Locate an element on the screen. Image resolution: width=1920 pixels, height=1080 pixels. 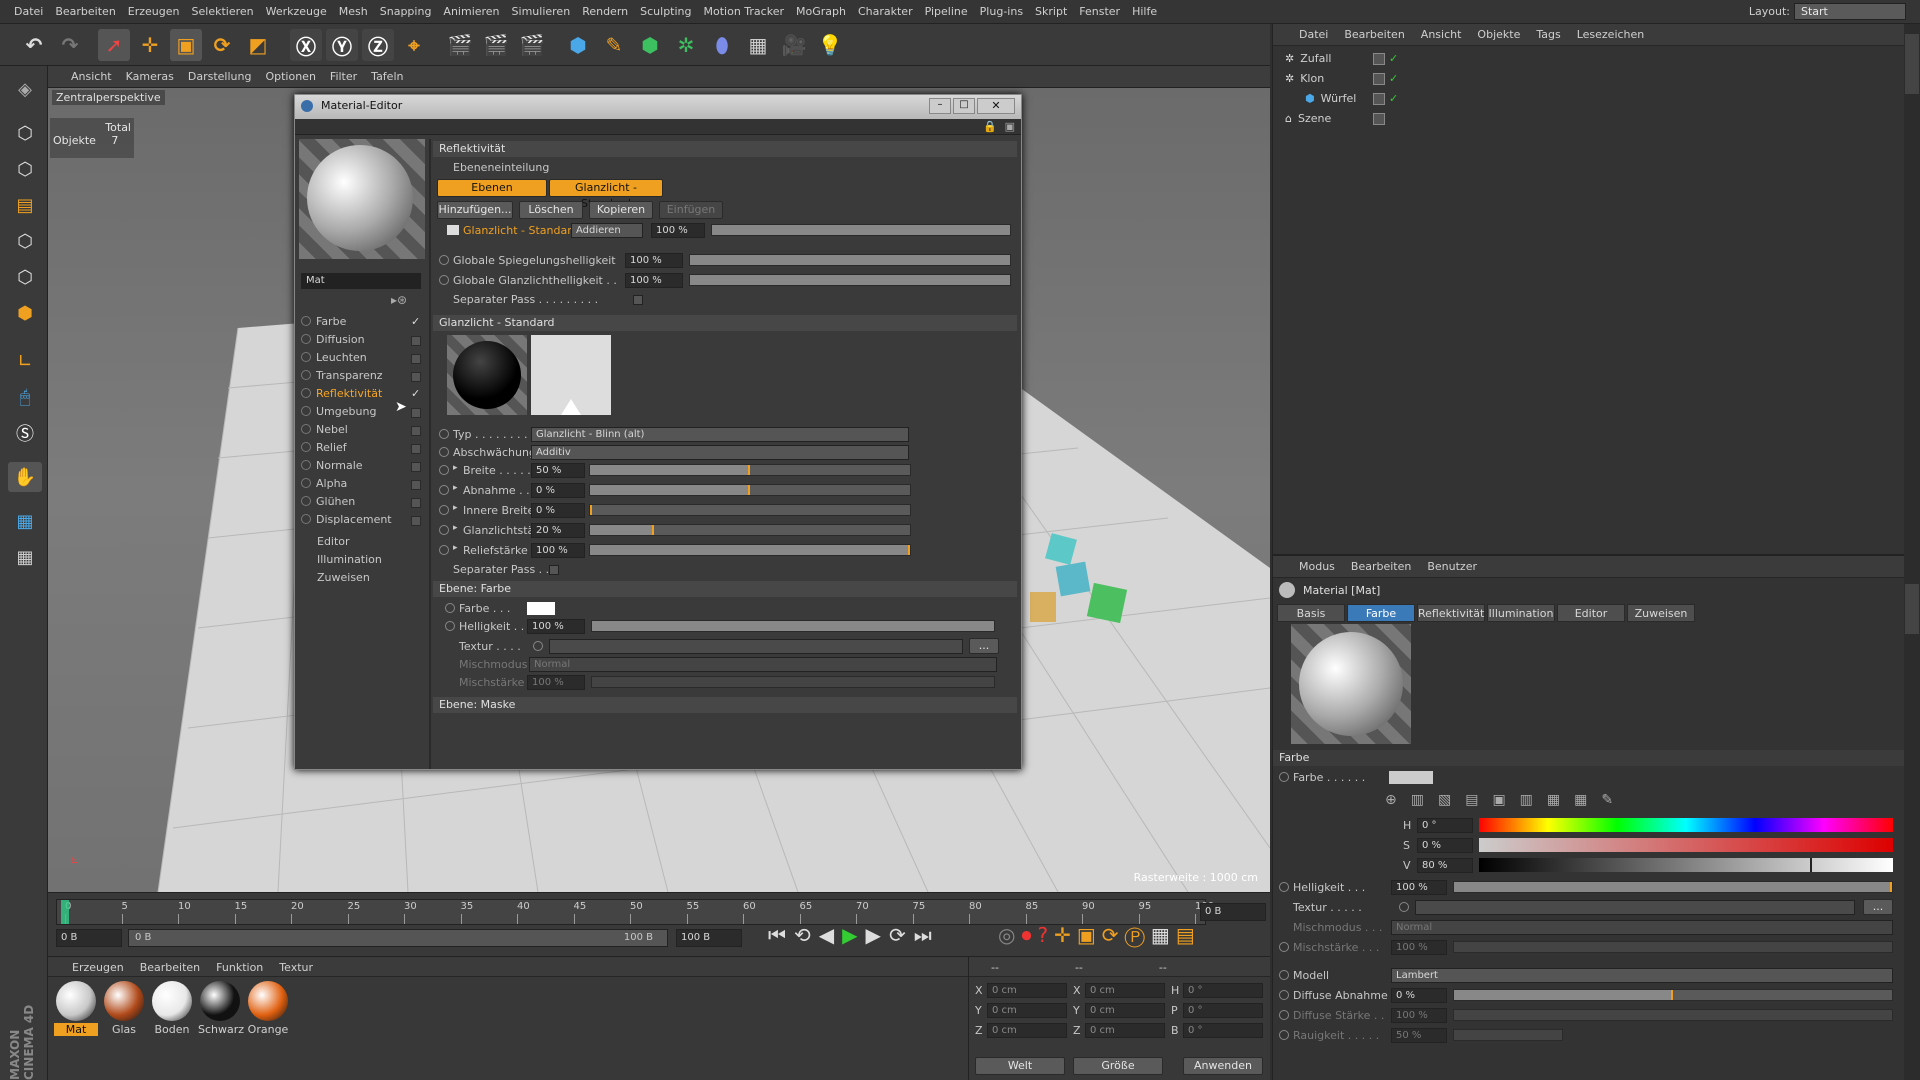
workplane-icon: ▤ is located at coordinates (25, 205).